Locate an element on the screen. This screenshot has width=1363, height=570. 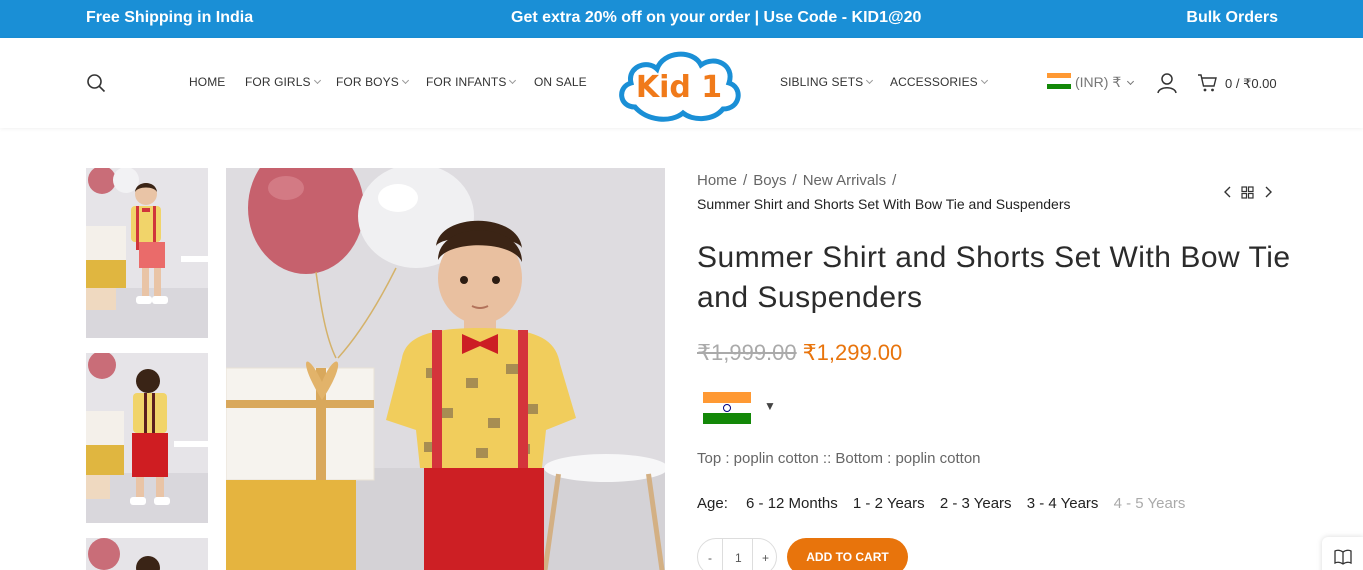
book-icon is located at coordinates (1343, 557).